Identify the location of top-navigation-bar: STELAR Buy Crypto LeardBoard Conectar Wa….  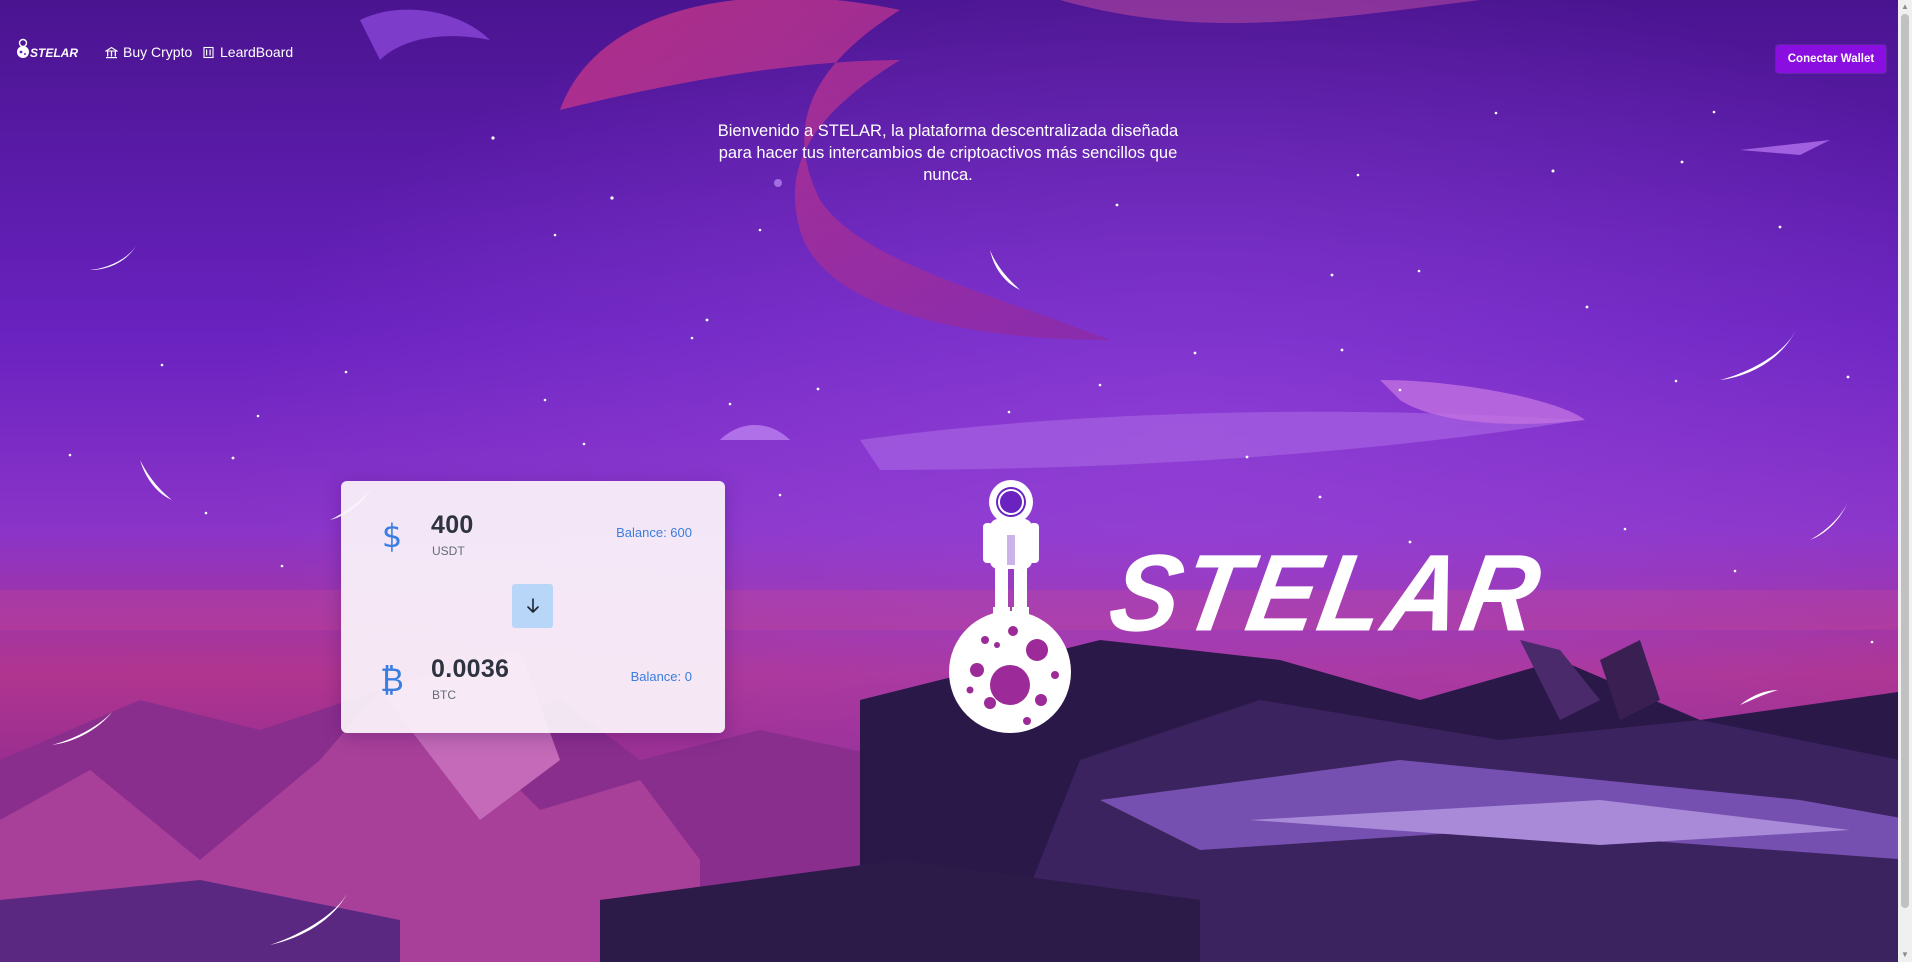
(949, 52).